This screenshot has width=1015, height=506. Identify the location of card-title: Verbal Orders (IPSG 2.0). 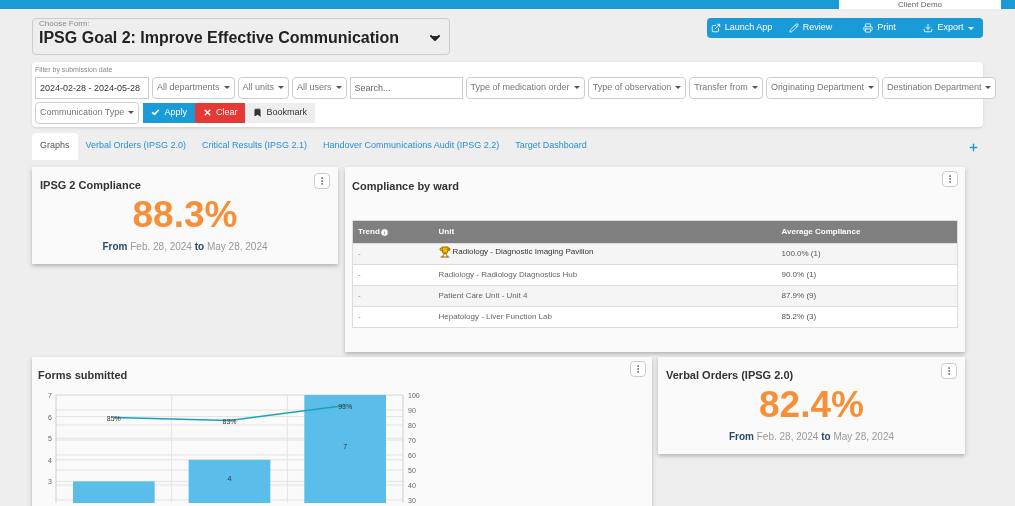
(730, 375).